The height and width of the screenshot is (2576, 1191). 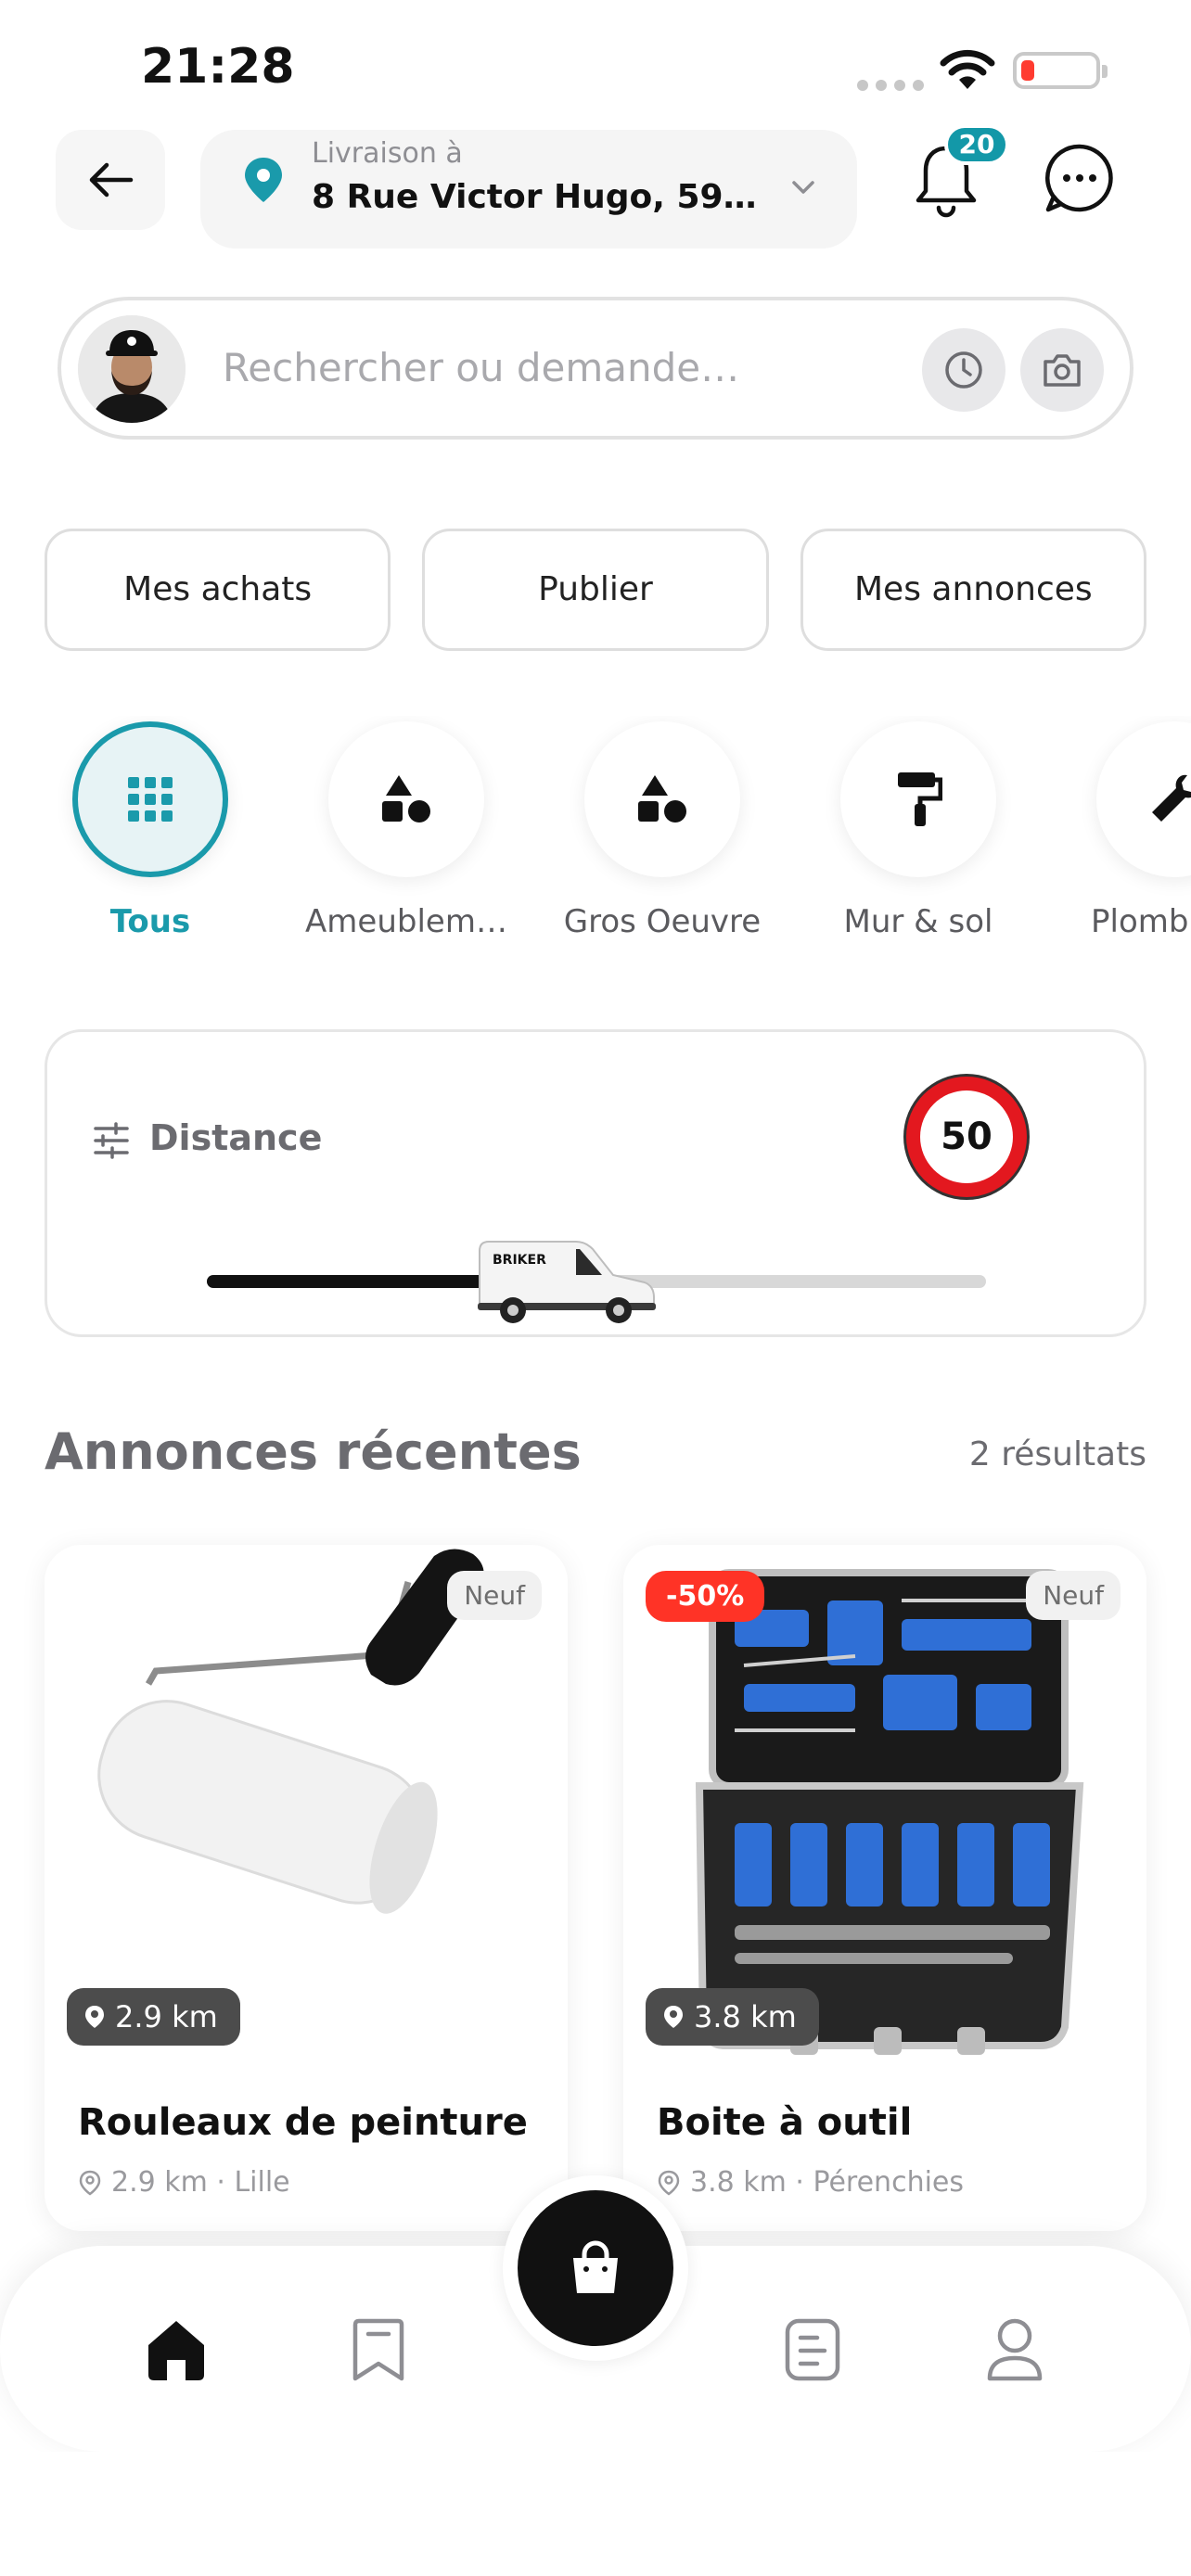 I want to click on distance-chip-label: 3.8 km, so click(x=745, y=2017).